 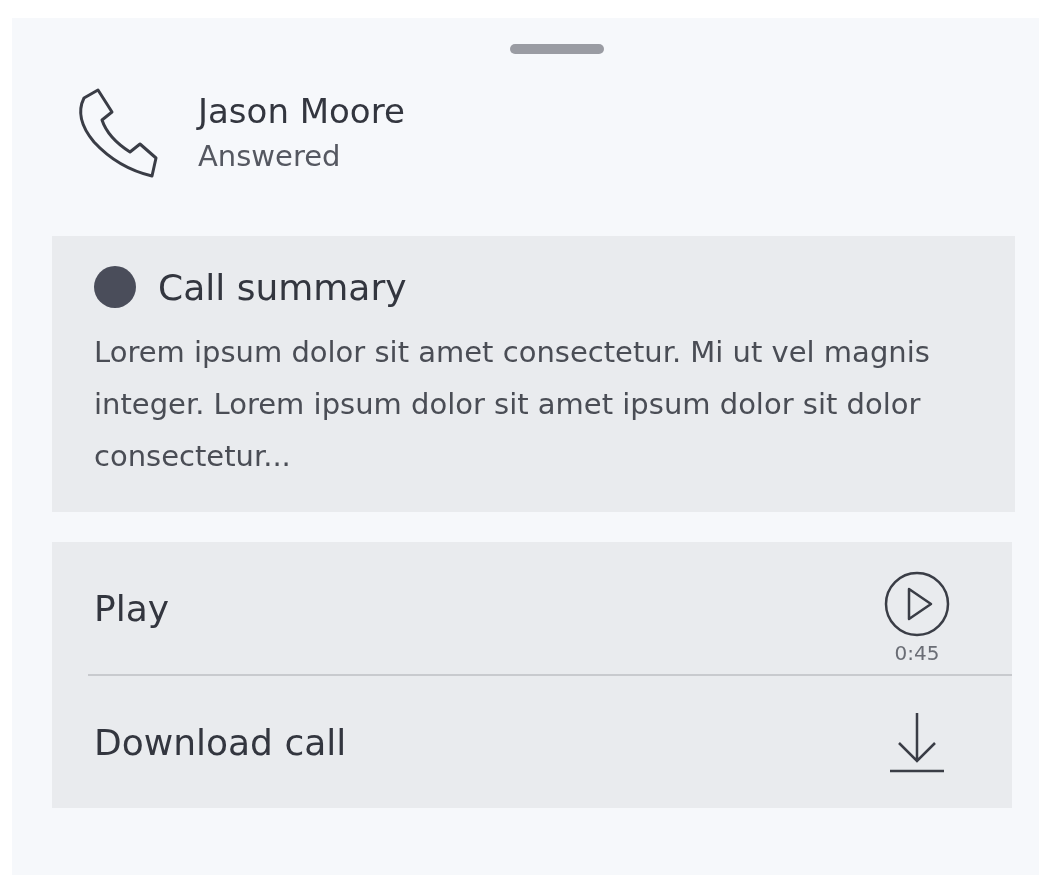 What do you see at coordinates (132, 608) in the screenshot?
I see `play-label: Play` at bounding box center [132, 608].